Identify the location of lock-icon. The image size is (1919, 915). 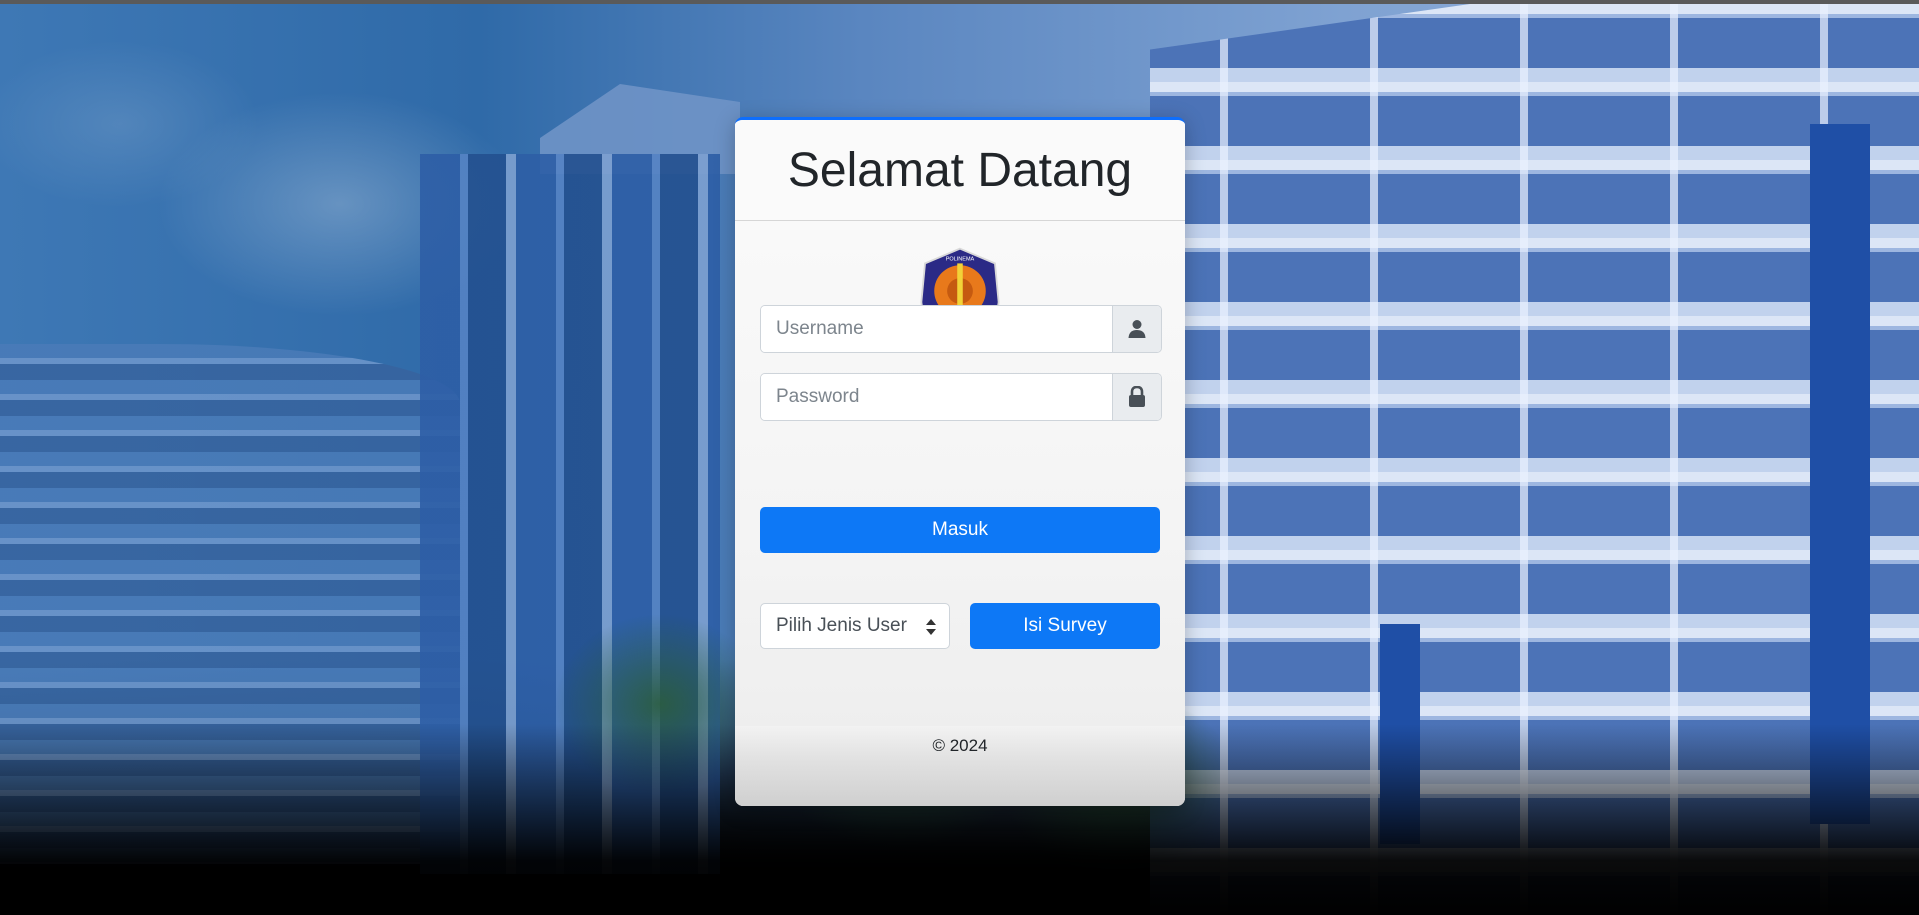
(1137, 396).